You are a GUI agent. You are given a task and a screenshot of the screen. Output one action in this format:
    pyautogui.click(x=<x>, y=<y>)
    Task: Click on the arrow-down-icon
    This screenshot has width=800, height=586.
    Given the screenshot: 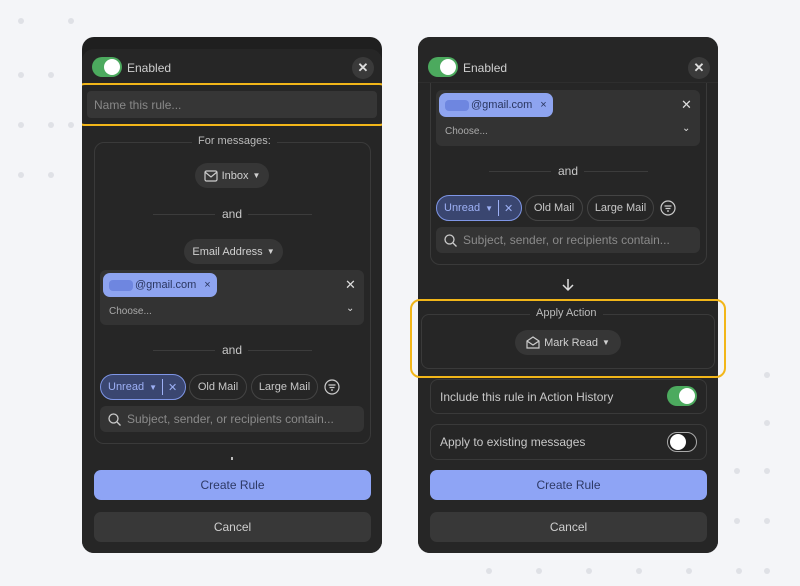 What is the action you would take?
    pyautogui.click(x=568, y=285)
    